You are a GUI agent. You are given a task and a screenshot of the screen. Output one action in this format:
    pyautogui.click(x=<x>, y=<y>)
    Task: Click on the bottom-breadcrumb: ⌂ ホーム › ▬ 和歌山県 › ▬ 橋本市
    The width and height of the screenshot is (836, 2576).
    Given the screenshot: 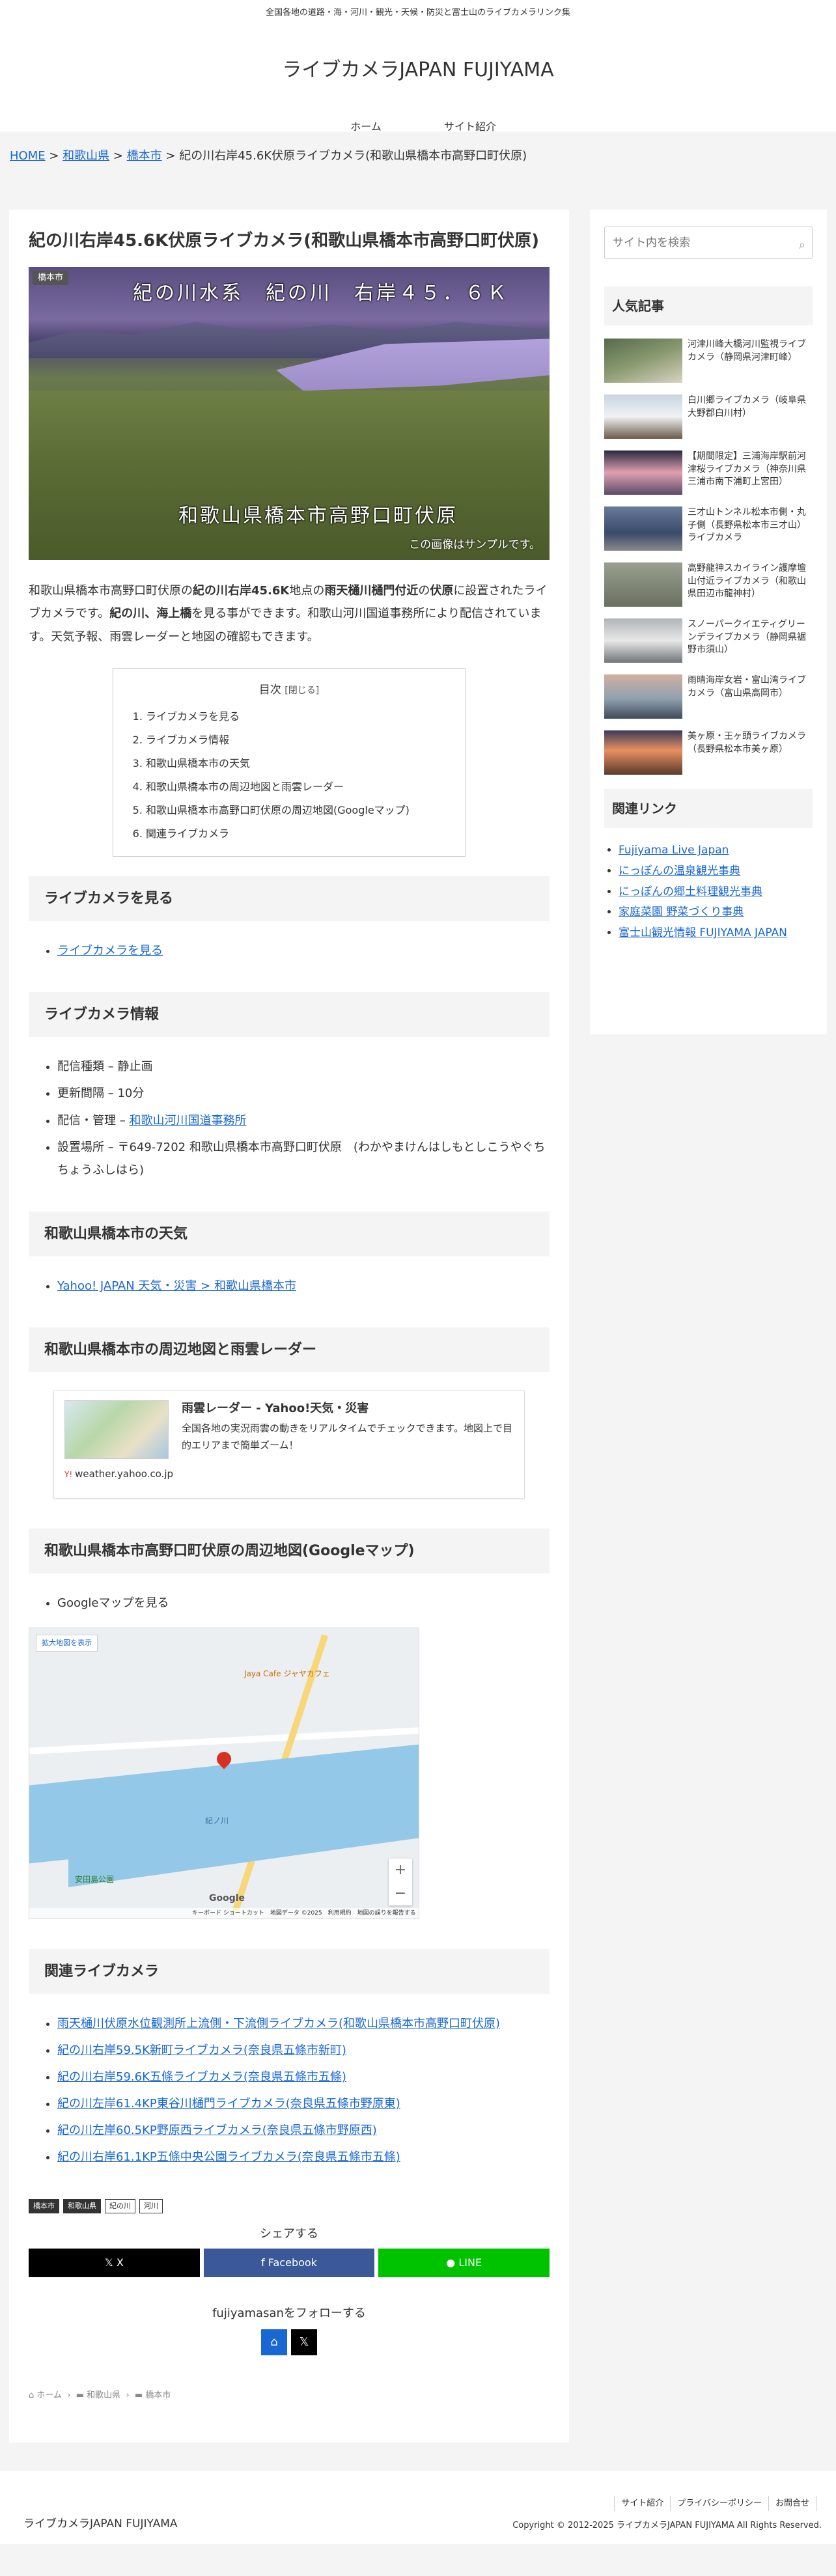 What is the action you would take?
    pyautogui.click(x=100, y=2395)
    